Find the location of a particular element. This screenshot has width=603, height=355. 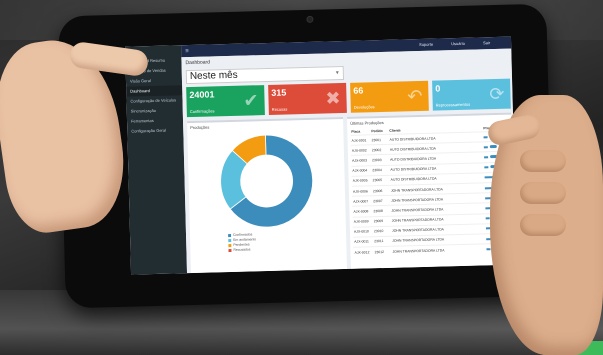

table-cell: 23012 is located at coordinates (382, 251).